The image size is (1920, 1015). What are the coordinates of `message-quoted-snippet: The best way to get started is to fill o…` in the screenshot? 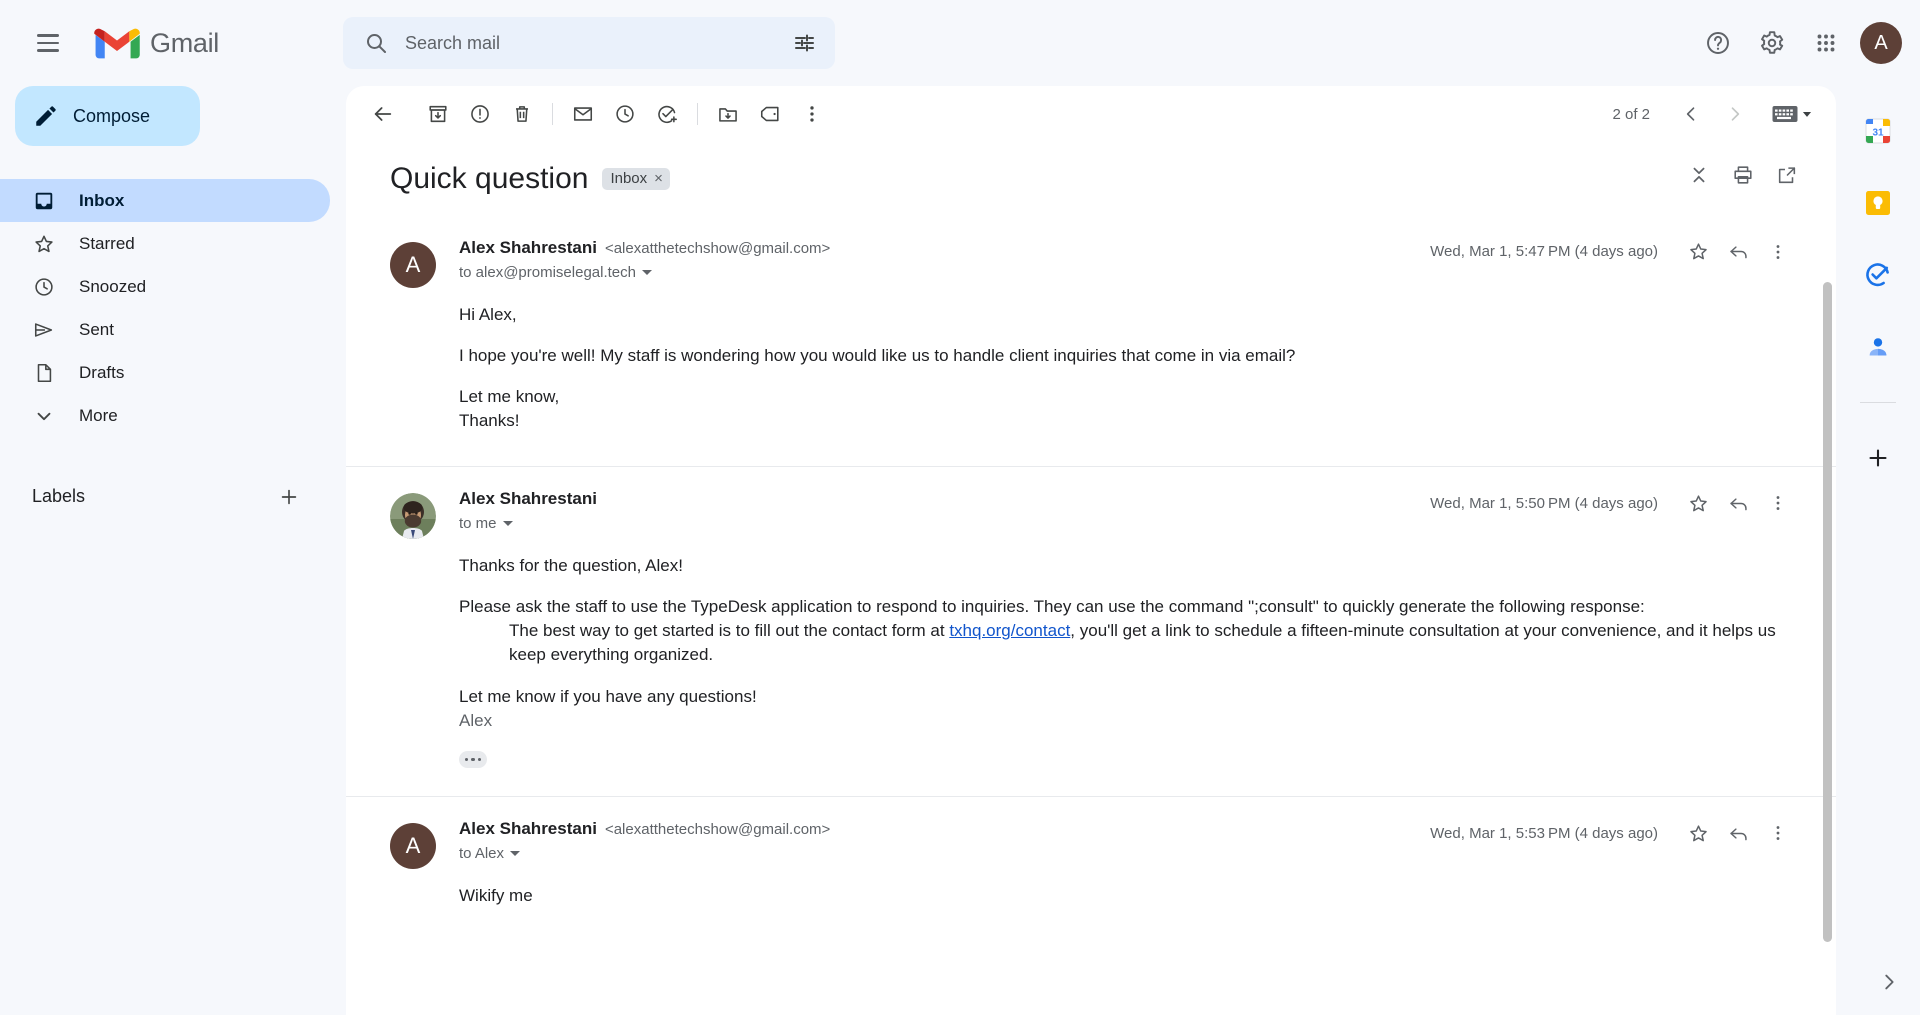 It's located at (1130, 643).